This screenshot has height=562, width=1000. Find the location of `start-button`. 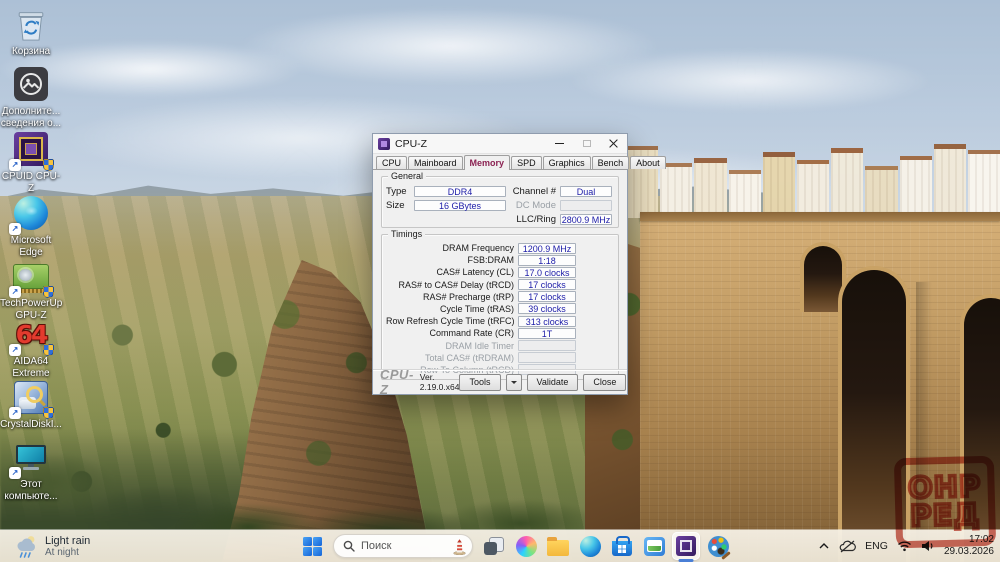

start-button is located at coordinates (312, 546).